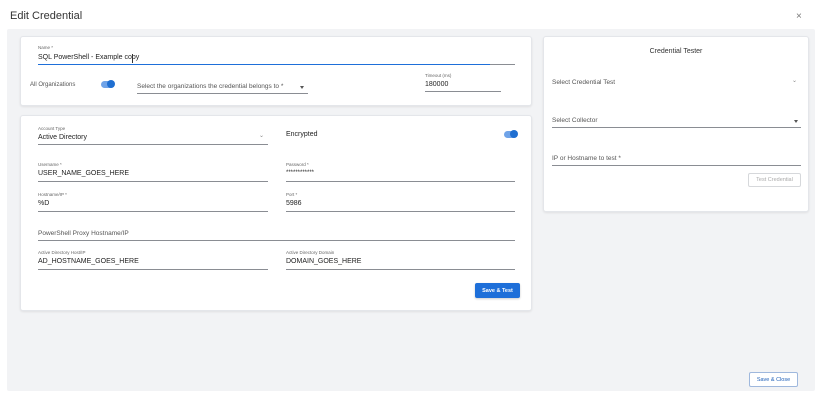 The image size is (820, 400). Describe the element at coordinates (773, 379) in the screenshot. I see `save-close-button: Save & Close` at that location.